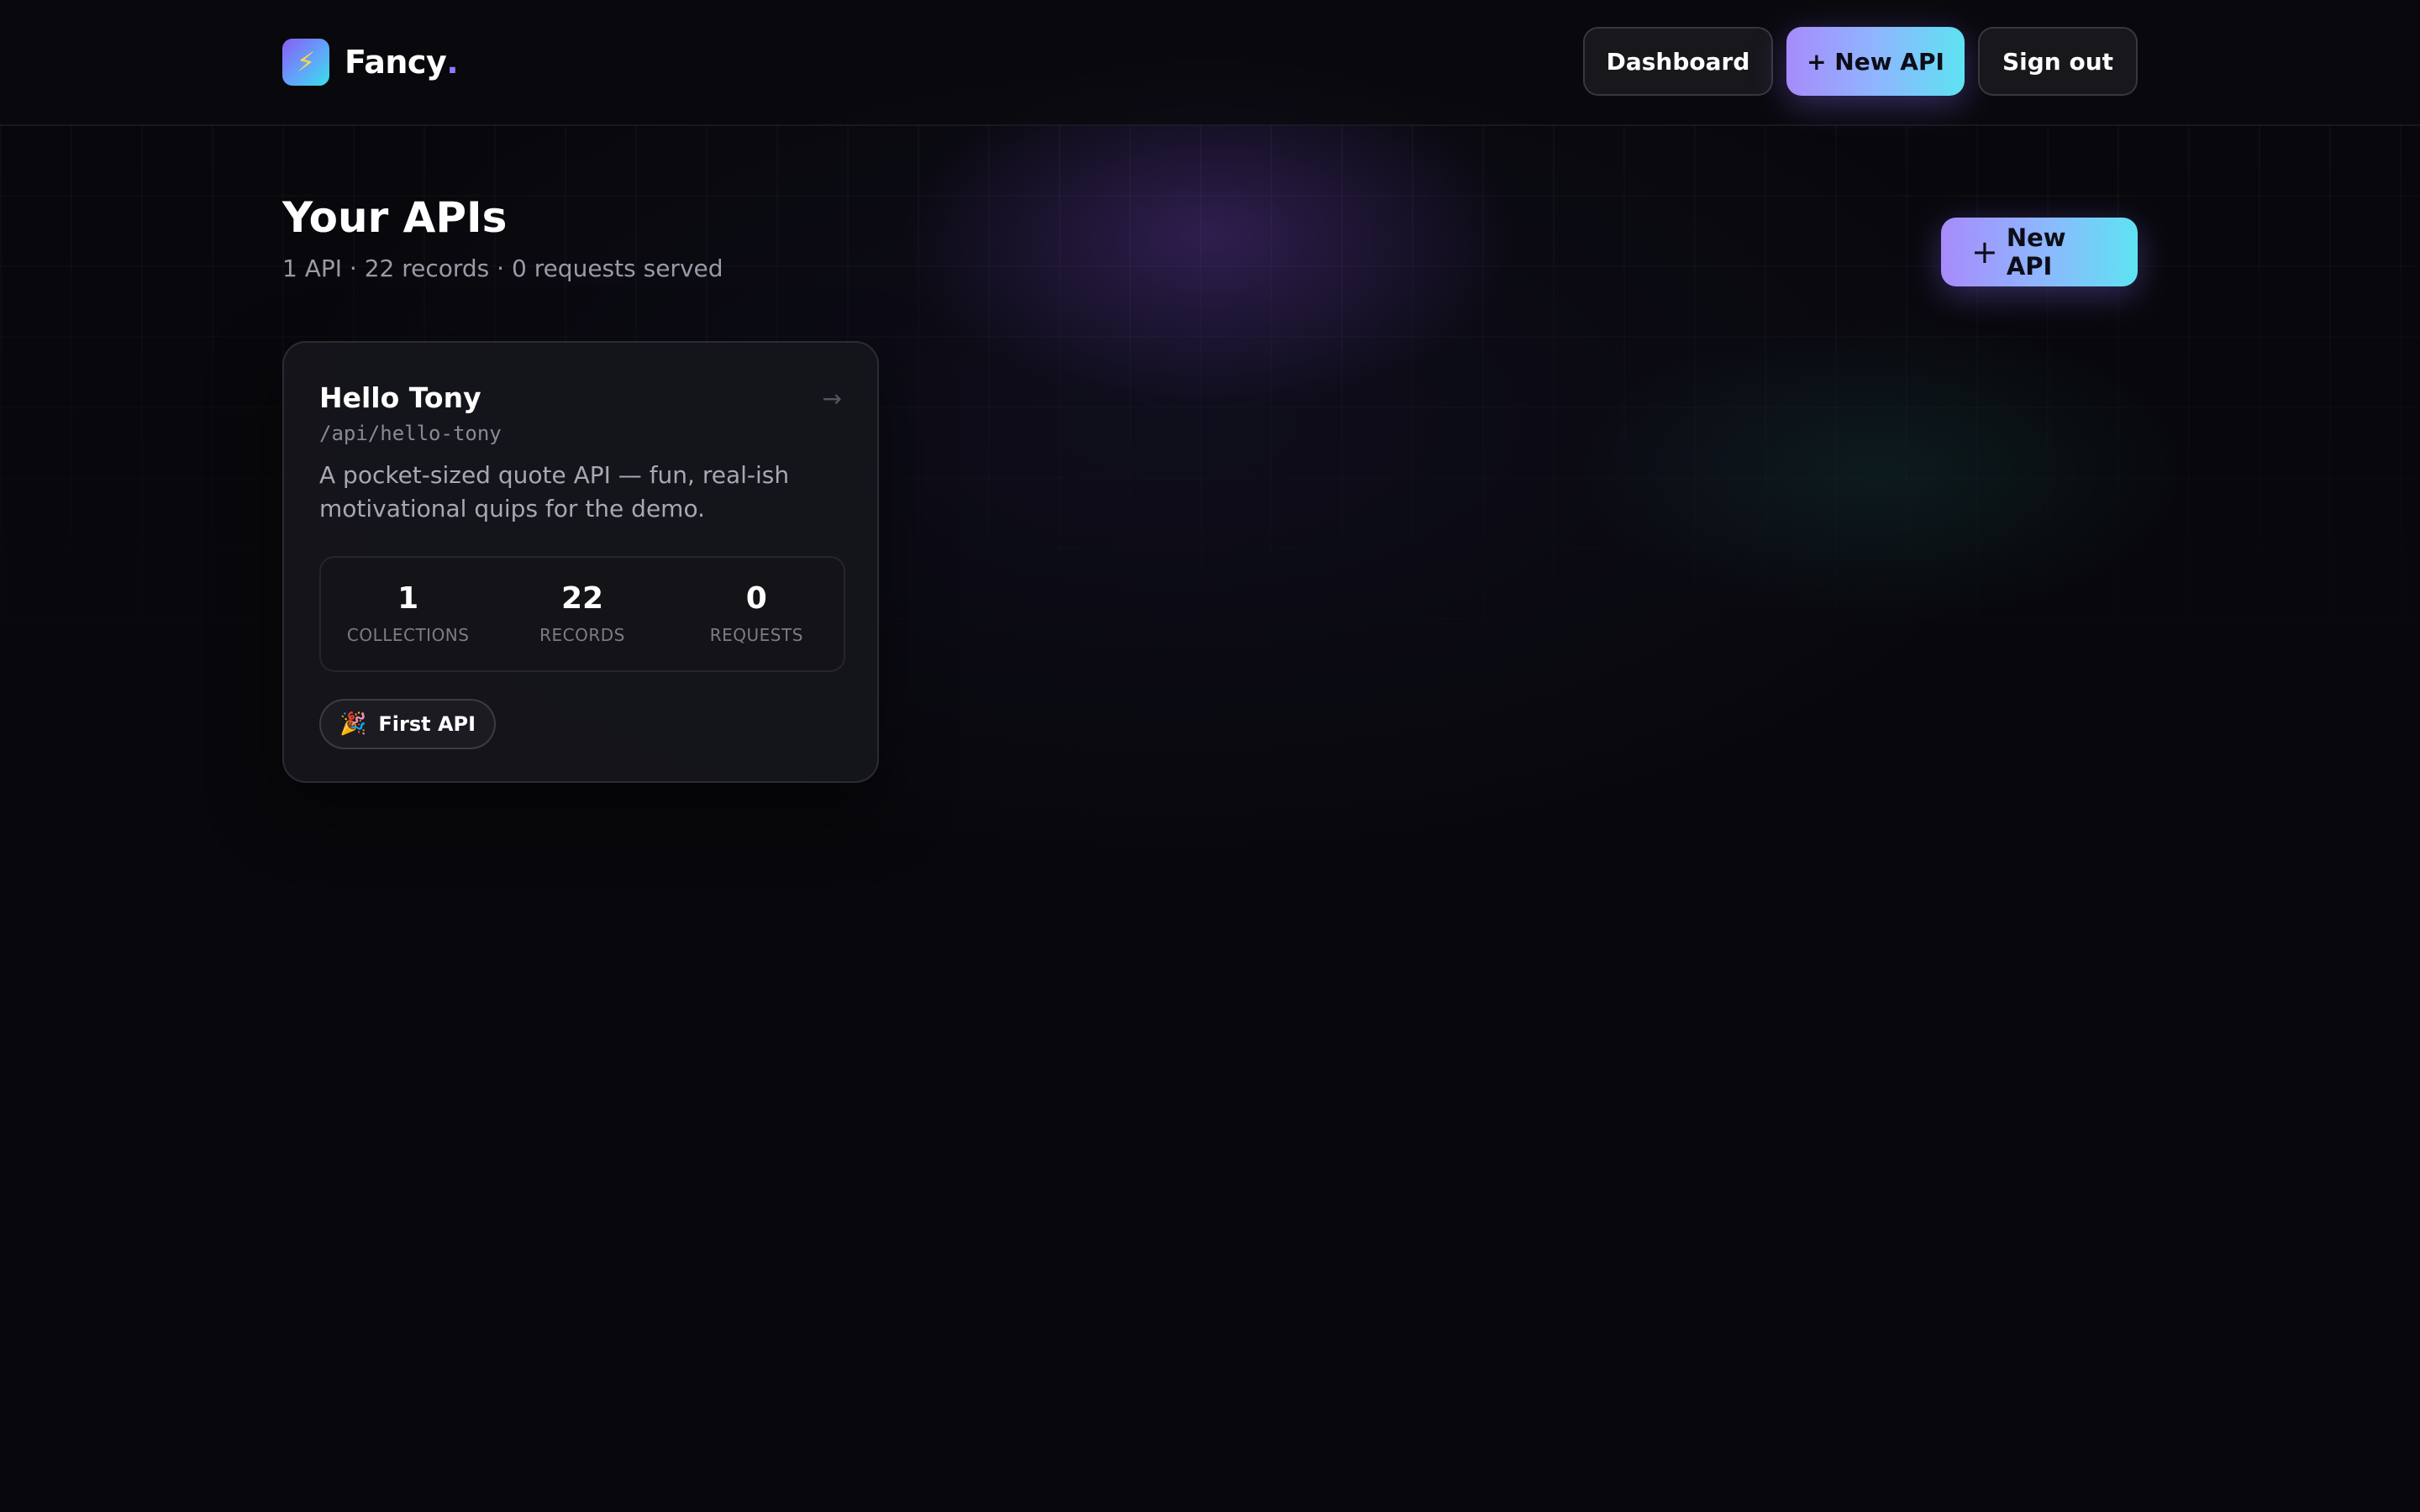 This screenshot has width=2420, height=1512. I want to click on first-api-badge: 🎉 First API, so click(408, 724).